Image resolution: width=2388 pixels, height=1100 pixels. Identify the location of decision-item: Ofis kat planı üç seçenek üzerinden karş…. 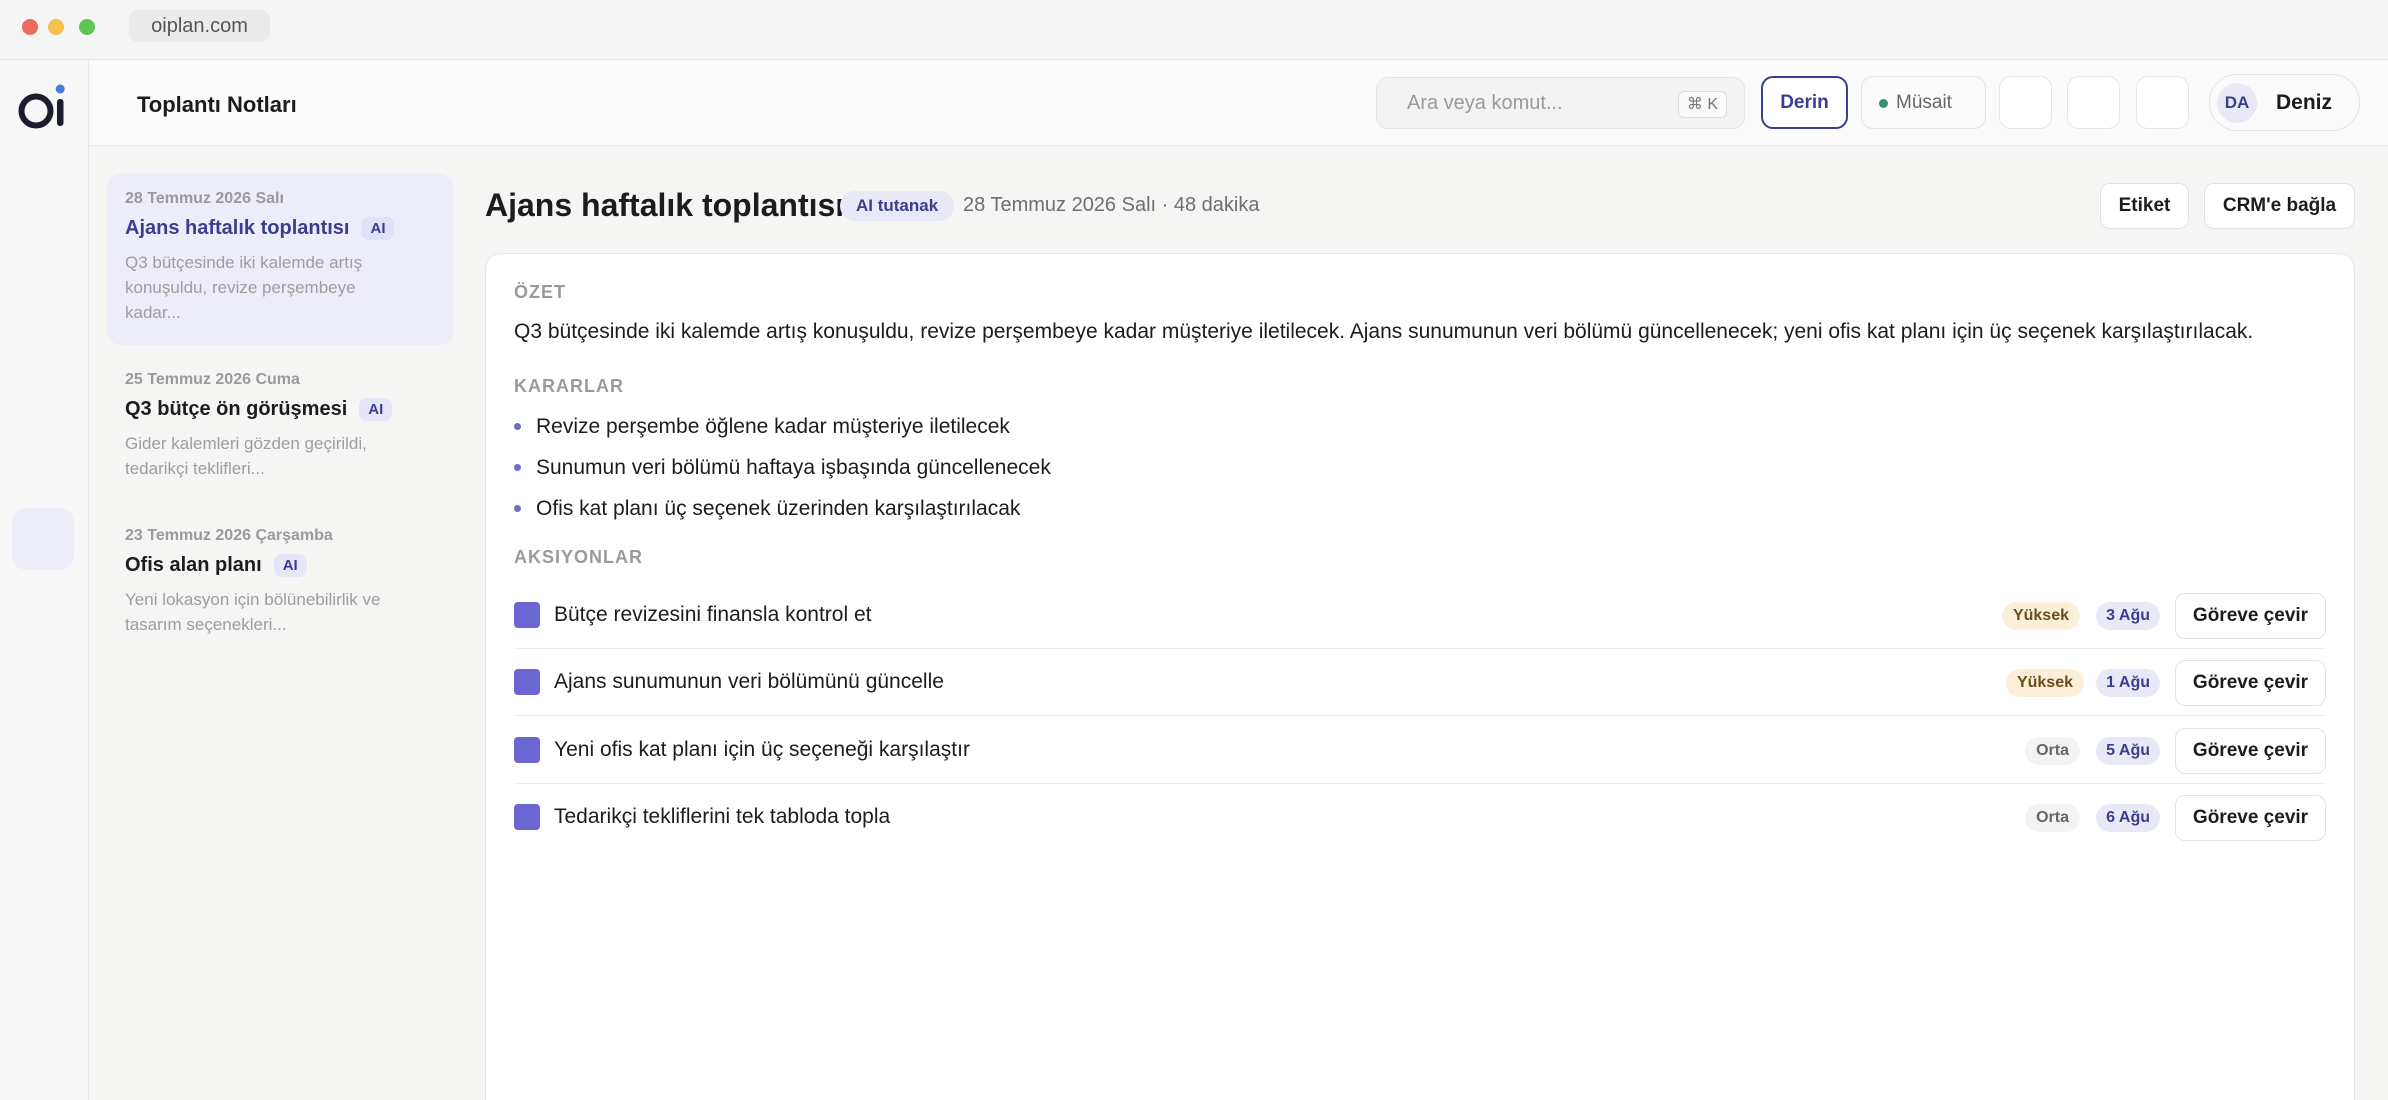
(767, 509).